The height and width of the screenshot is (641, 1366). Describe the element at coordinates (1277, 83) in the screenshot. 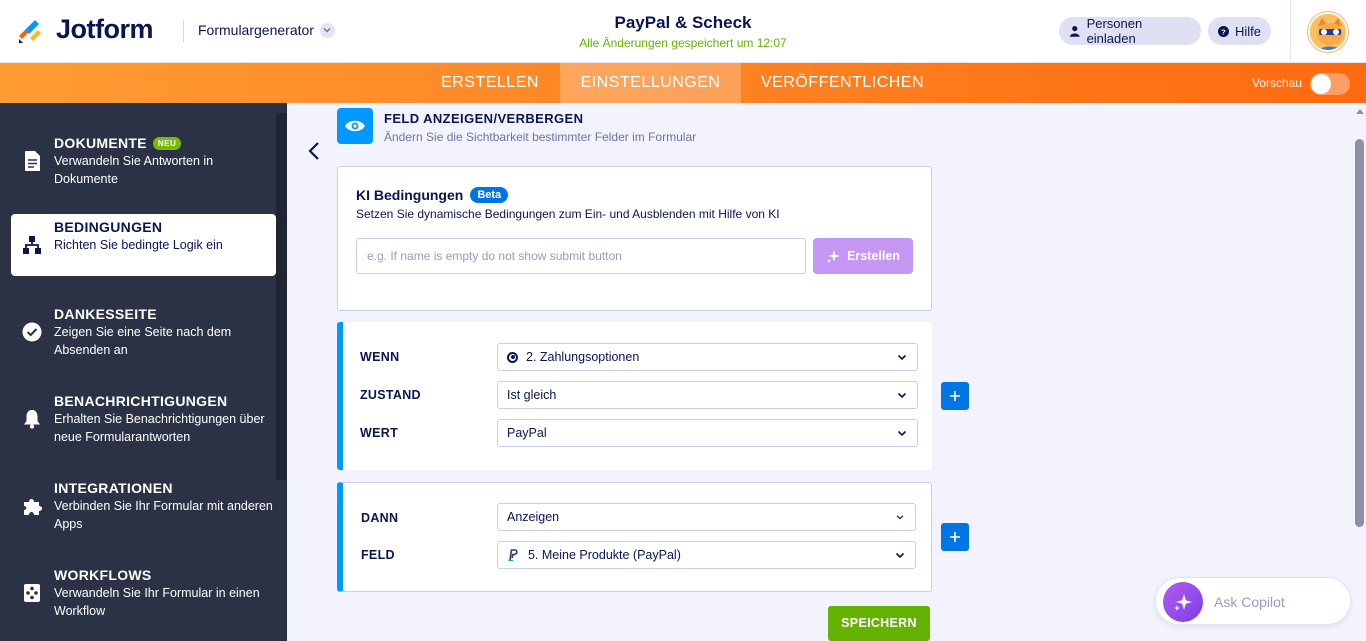

I see `preview-label: Vorschau` at that location.